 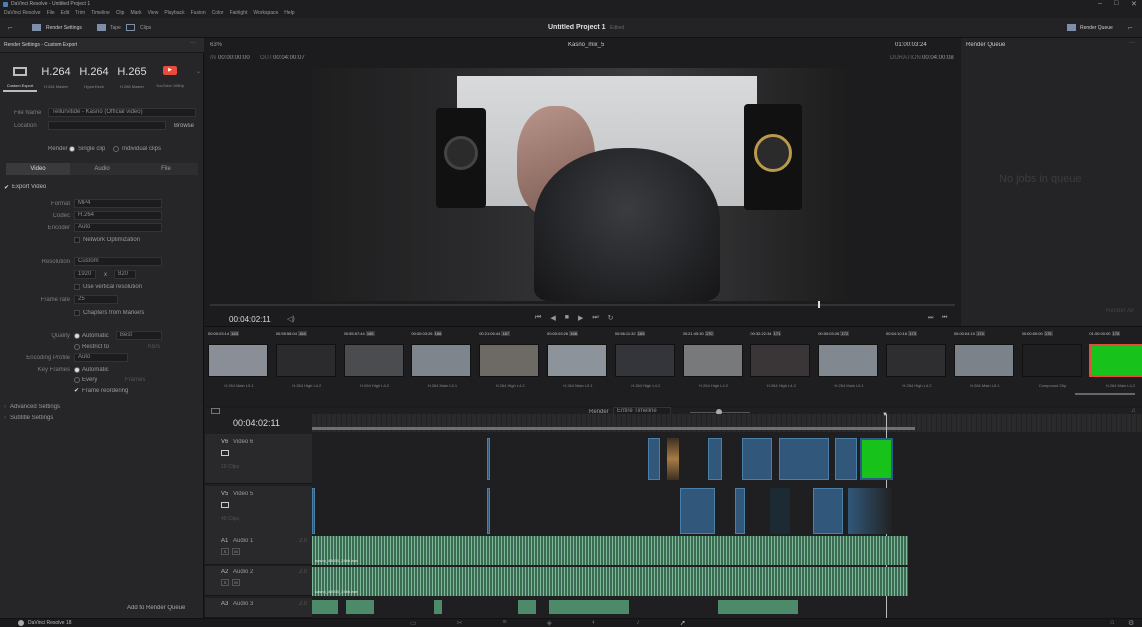 What do you see at coordinates (610, 581) in the screenshot?
I see `audio-clip-a2` at bounding box center [610, 581].